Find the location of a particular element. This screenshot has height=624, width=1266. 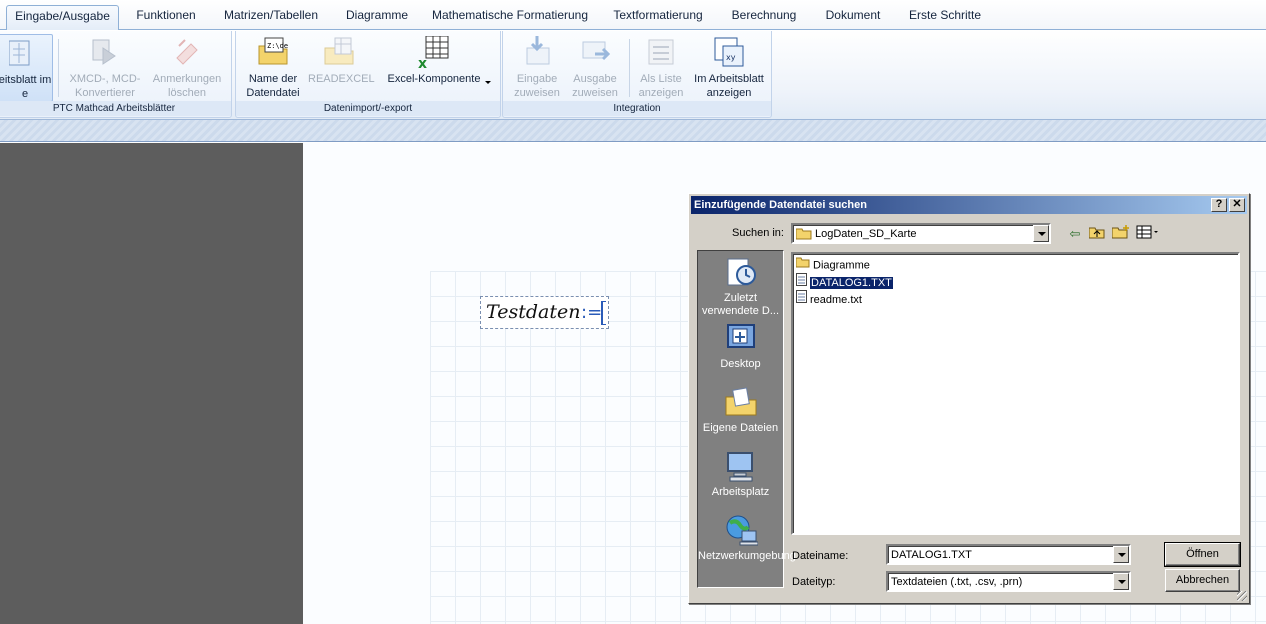

close-button: ✕ is located at coordinates (1237, 205).